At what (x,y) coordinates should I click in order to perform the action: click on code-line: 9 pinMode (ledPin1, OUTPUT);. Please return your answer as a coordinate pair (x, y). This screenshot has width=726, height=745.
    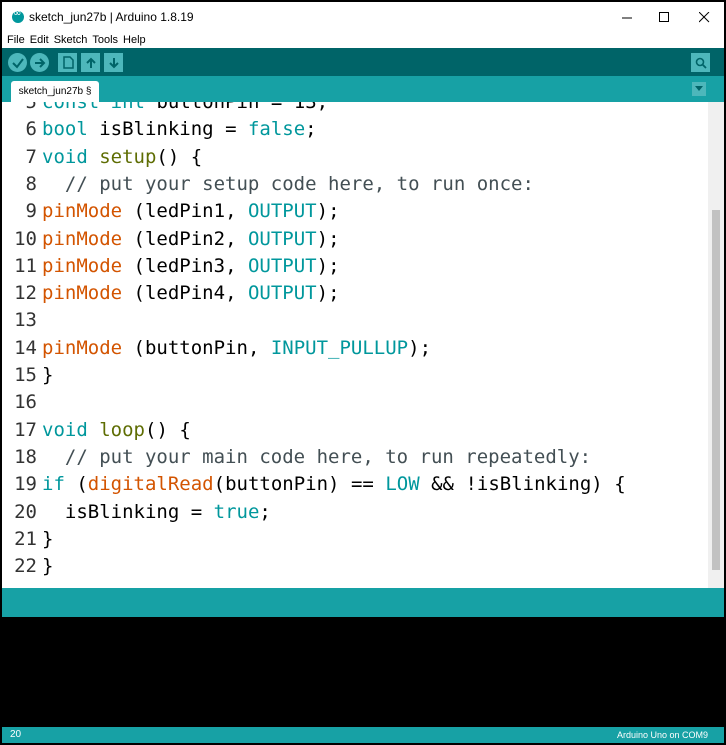
    Looking at the image, I should click on (355, 211).